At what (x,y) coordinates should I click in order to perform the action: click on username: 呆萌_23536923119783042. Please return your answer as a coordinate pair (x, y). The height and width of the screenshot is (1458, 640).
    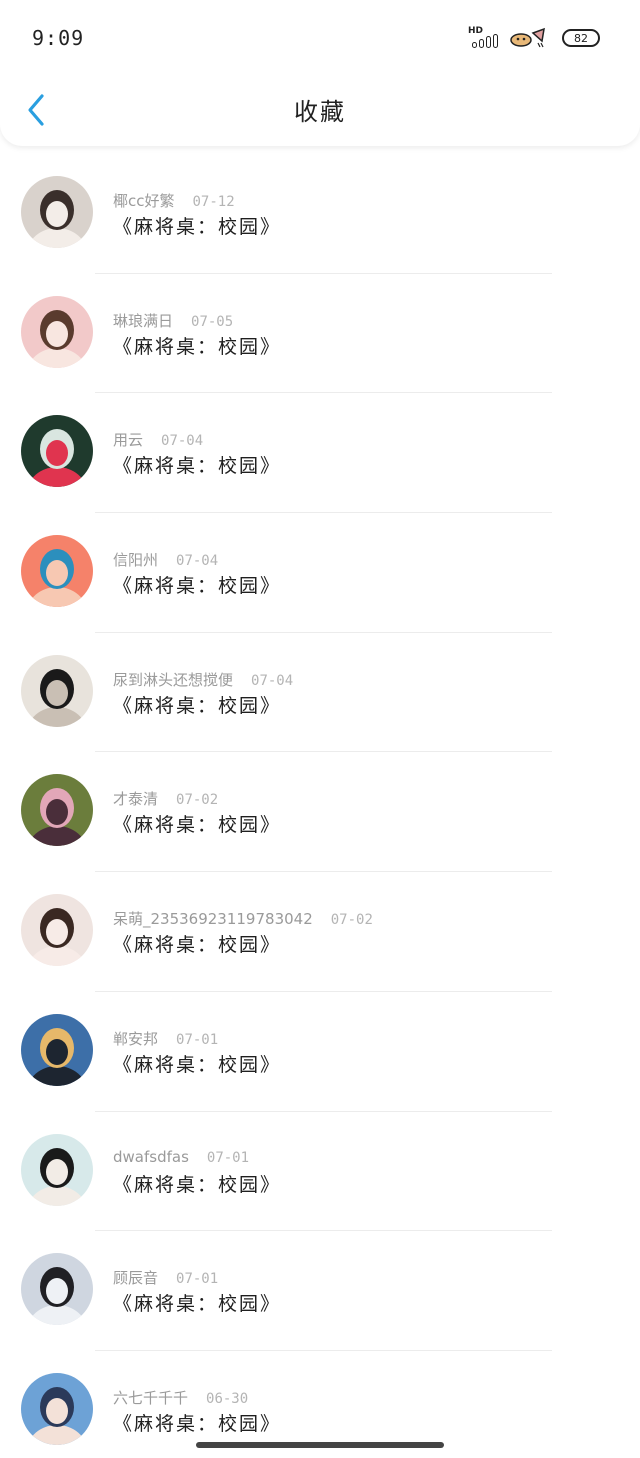
    Looking at the image, I should click on (213, 919).